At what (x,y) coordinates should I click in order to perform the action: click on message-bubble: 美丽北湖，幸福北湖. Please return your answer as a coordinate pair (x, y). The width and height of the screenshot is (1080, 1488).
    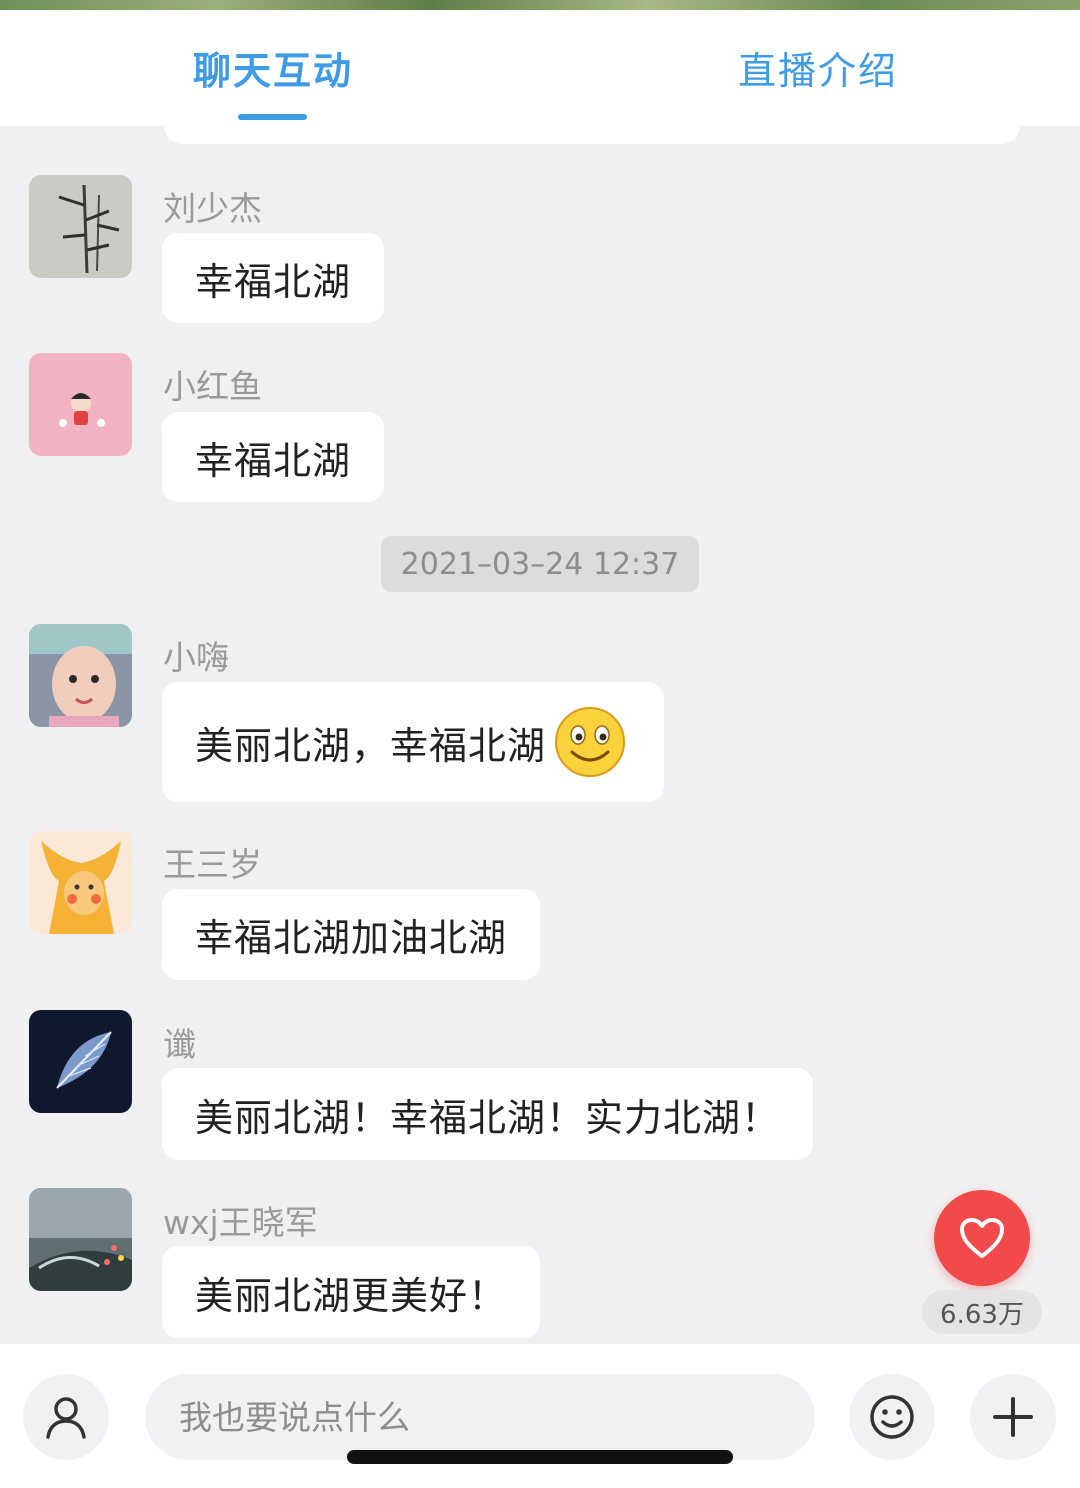
    Looking at the image, I should click on (413, 742).